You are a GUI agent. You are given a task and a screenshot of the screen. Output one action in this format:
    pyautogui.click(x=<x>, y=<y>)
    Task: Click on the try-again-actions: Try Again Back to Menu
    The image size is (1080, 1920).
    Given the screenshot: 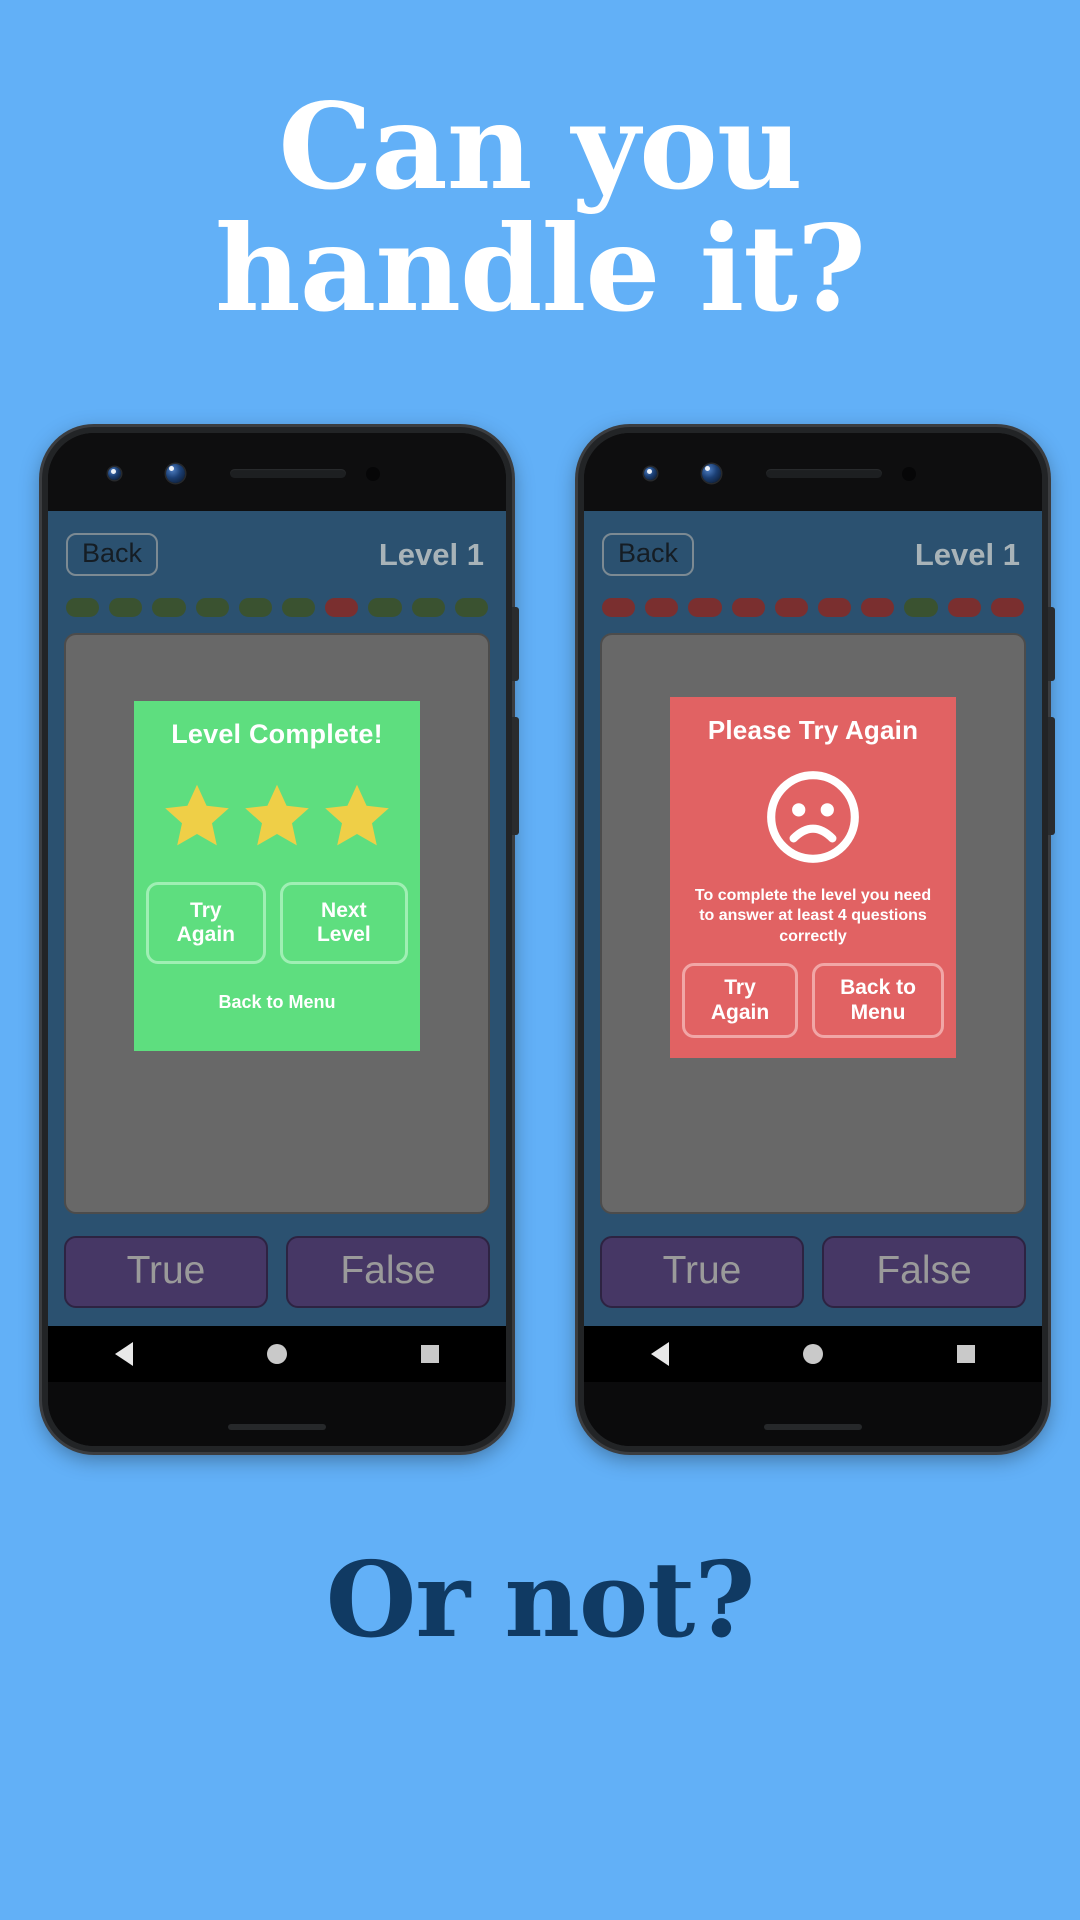 What is the action you would take?
    pyautogui.click(x=813, y=1000)
    